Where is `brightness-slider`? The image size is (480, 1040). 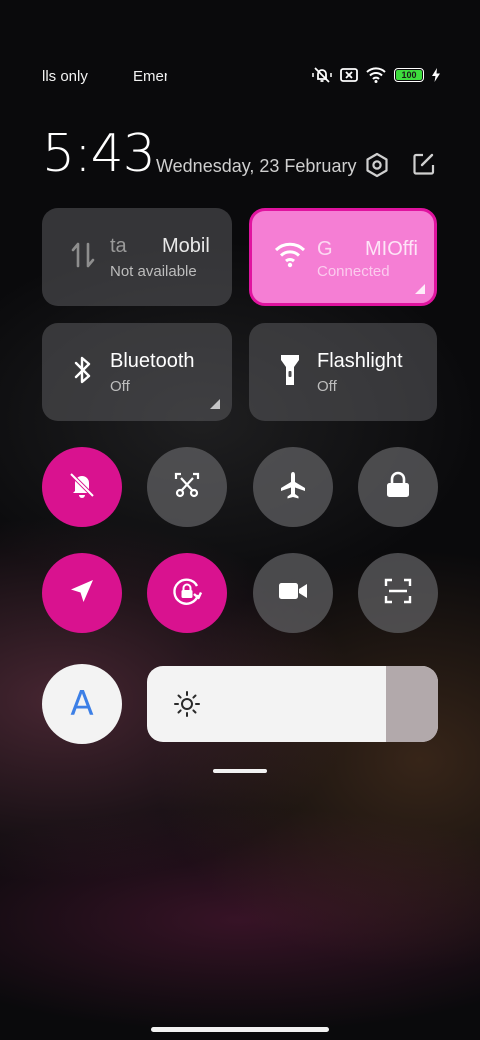 brightness-slider is located at coordinates (292, 704).